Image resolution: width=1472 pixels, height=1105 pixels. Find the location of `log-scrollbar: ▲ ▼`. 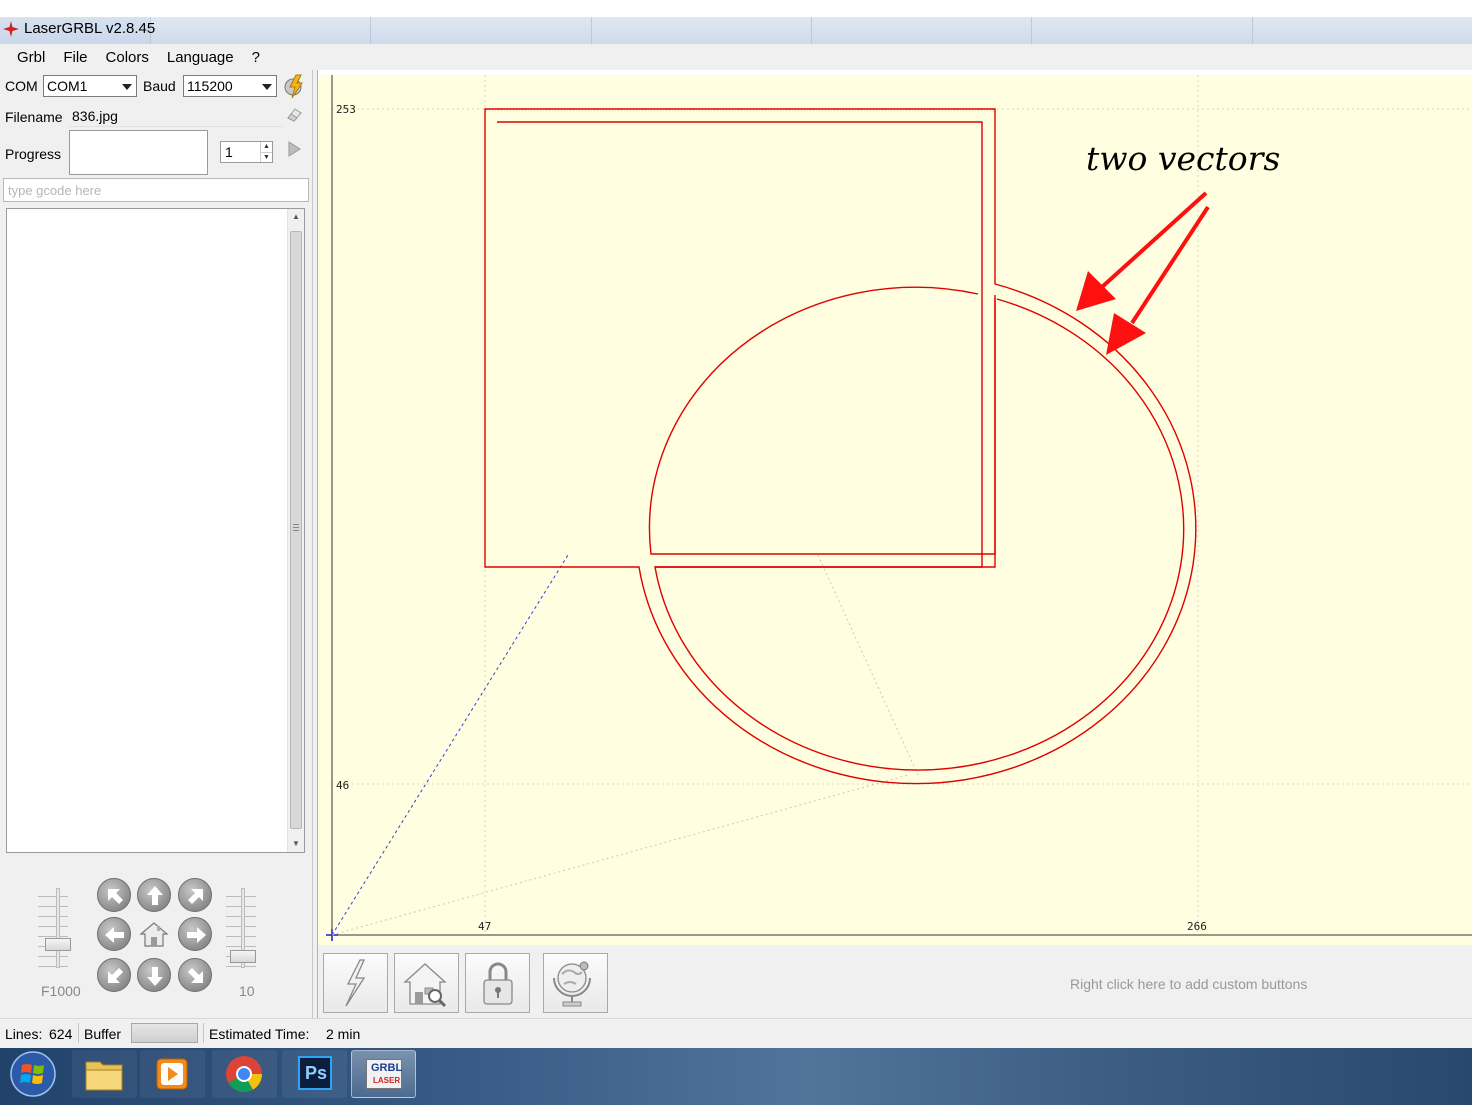

log-scrollbar: ▲ ▼ is located at coordinates (295, 530).